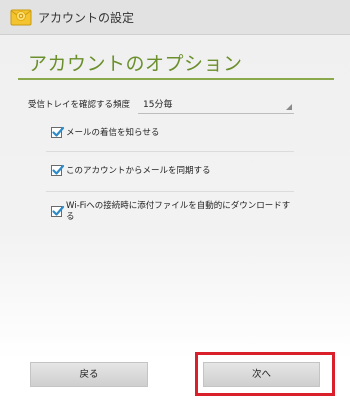 Image resolution: width=350 pixels, height=400 pixels. Describe the element at coordinates (158, 105) in the screenshot. I see `inbox-frequency-value: 15分毎` at that location.